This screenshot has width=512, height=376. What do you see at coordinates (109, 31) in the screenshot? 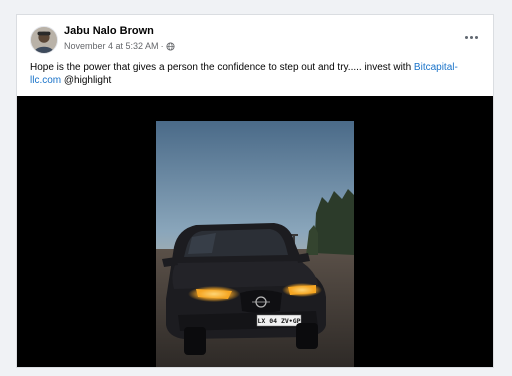
I see `author-name: Jabu Nalo Brown` at bounding box center [109, 31].